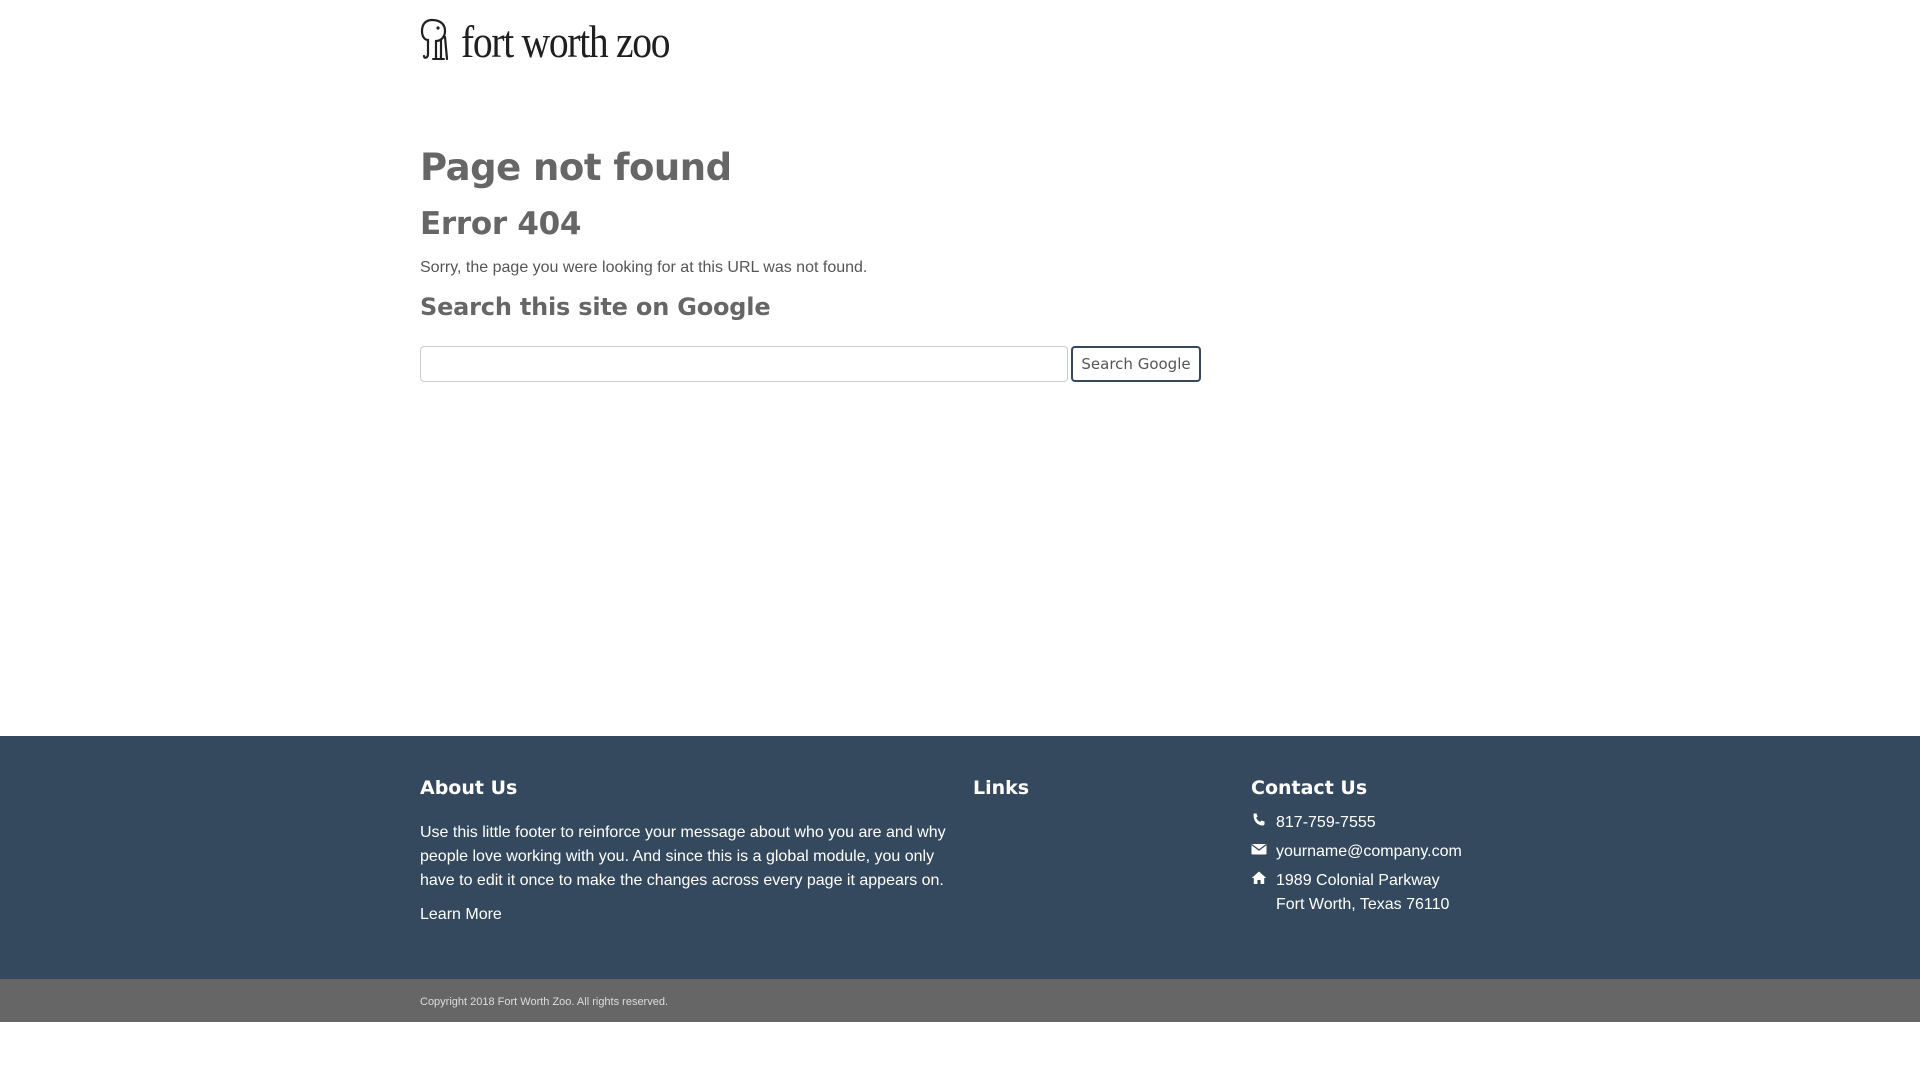 This screenshot has width=1920, height=1080. Describe the element at coordinates (501, 224) in the screenshot. I see `error-code: Error 404` at that location.